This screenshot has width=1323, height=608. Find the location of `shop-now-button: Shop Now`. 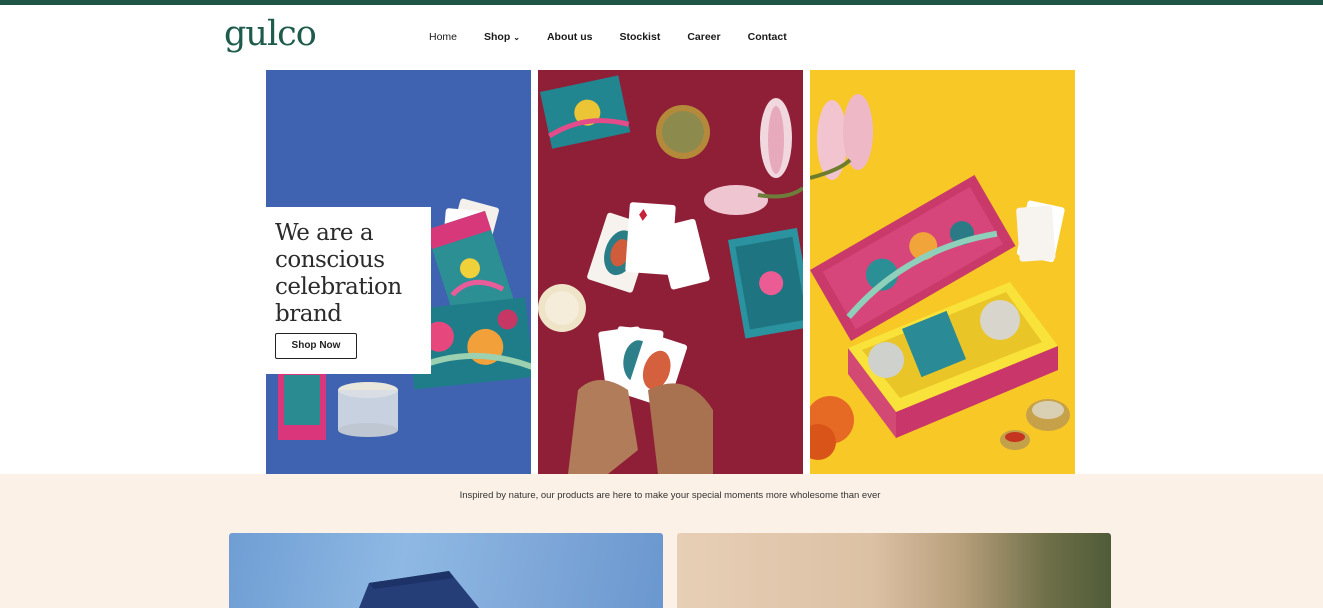

shop-now-button: Shop Now is located at coordinates (316, 346).